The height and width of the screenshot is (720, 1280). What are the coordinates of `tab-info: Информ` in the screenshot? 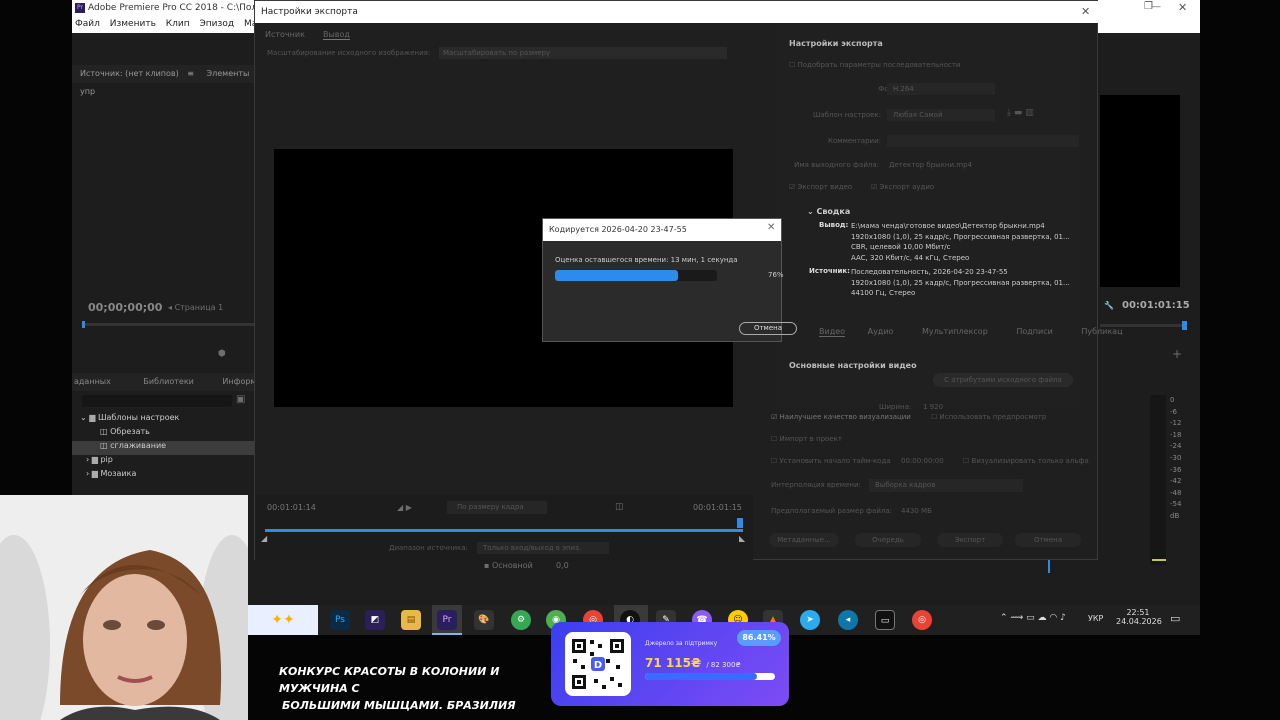 It's located at (238, 381).